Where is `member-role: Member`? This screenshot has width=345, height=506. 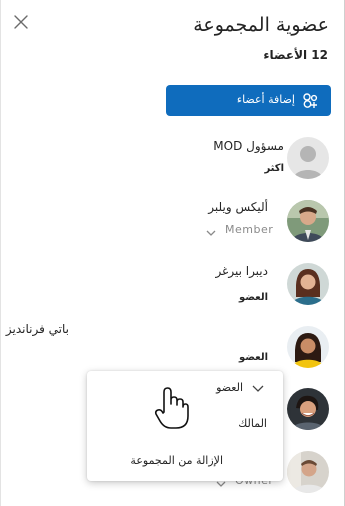 member-role: Member is located at coordinates (249, 229).